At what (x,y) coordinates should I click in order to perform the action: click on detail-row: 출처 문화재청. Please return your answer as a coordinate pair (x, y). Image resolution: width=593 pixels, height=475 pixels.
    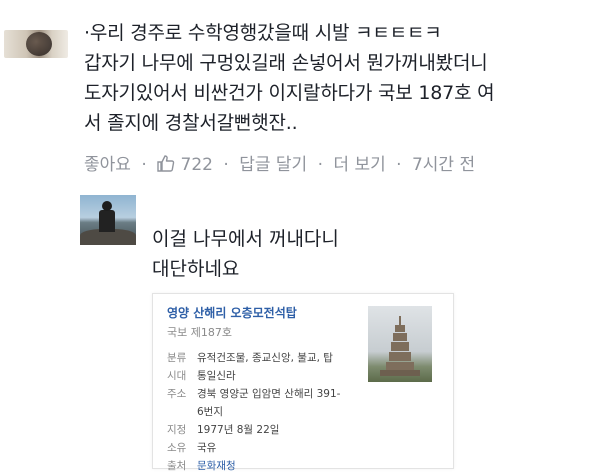
    Looking at the image, I should click on (262, 466).